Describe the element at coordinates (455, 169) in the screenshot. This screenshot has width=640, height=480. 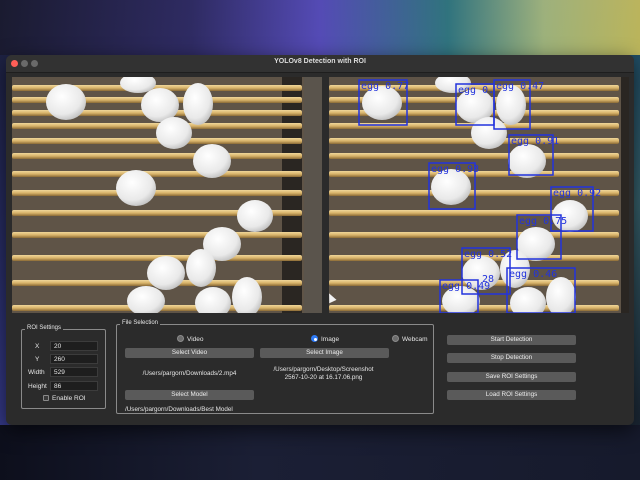
I see `detection-label-5: egg 0.93` at that location.